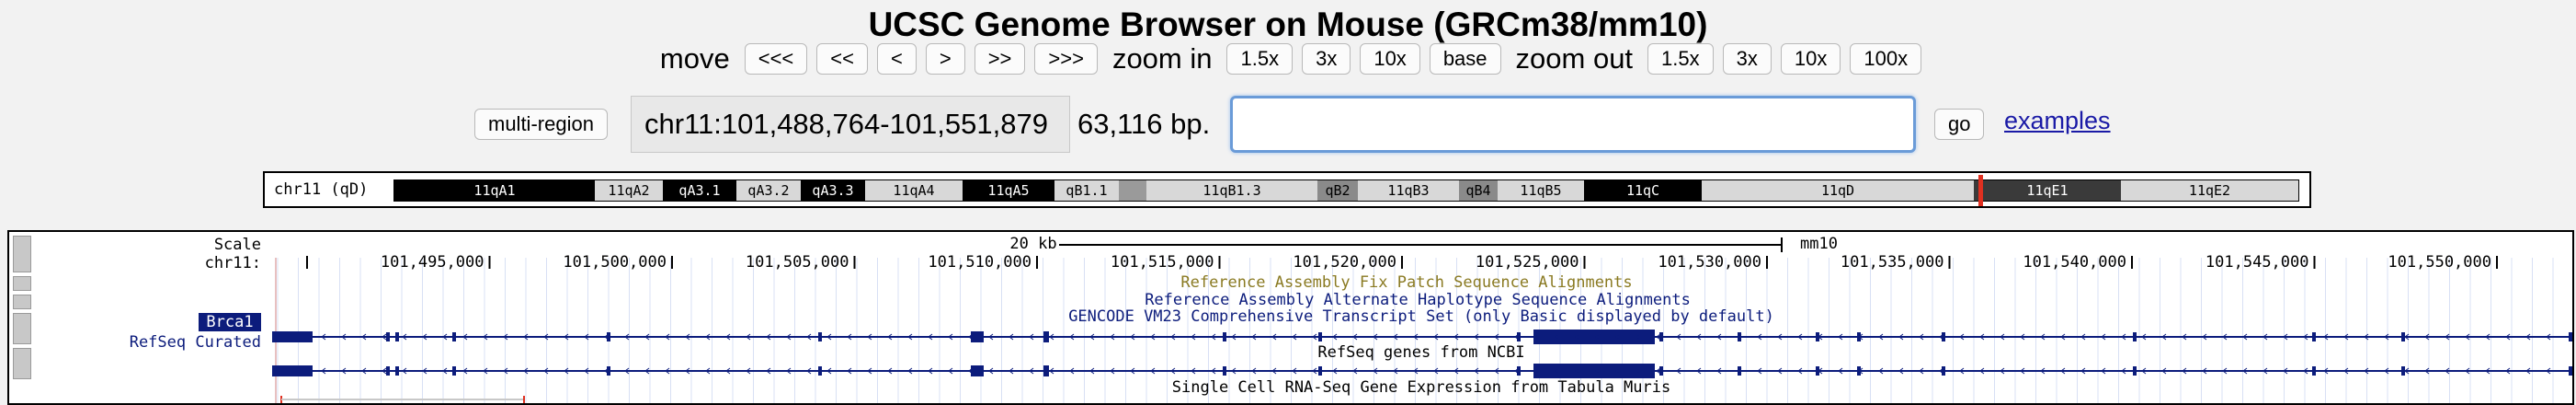 Image resolution: width=2576 pixels, height=405 pixels. I want to click on ideogram-band: 11qB3, so click(1408, 190).